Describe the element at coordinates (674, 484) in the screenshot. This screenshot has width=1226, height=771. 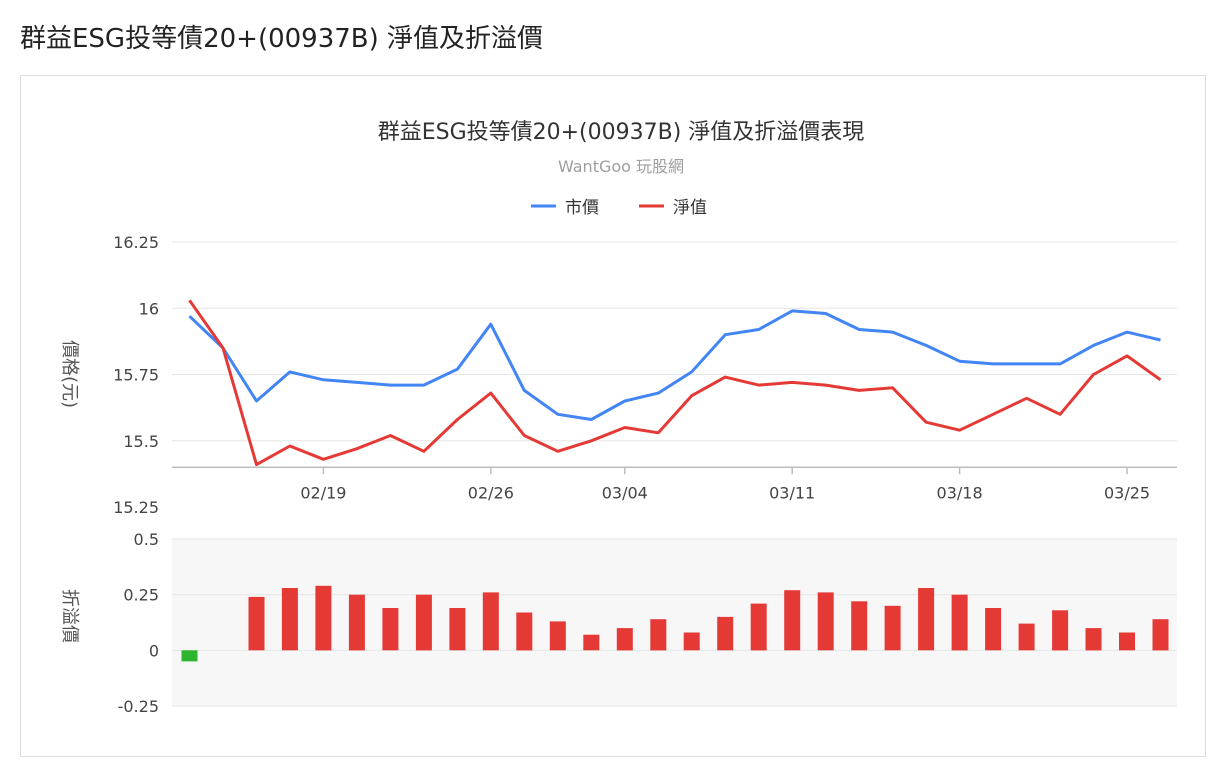
I see `price-x-axis: 02/19 02/26 03/04 03/11 03/18 03/25` at that location.